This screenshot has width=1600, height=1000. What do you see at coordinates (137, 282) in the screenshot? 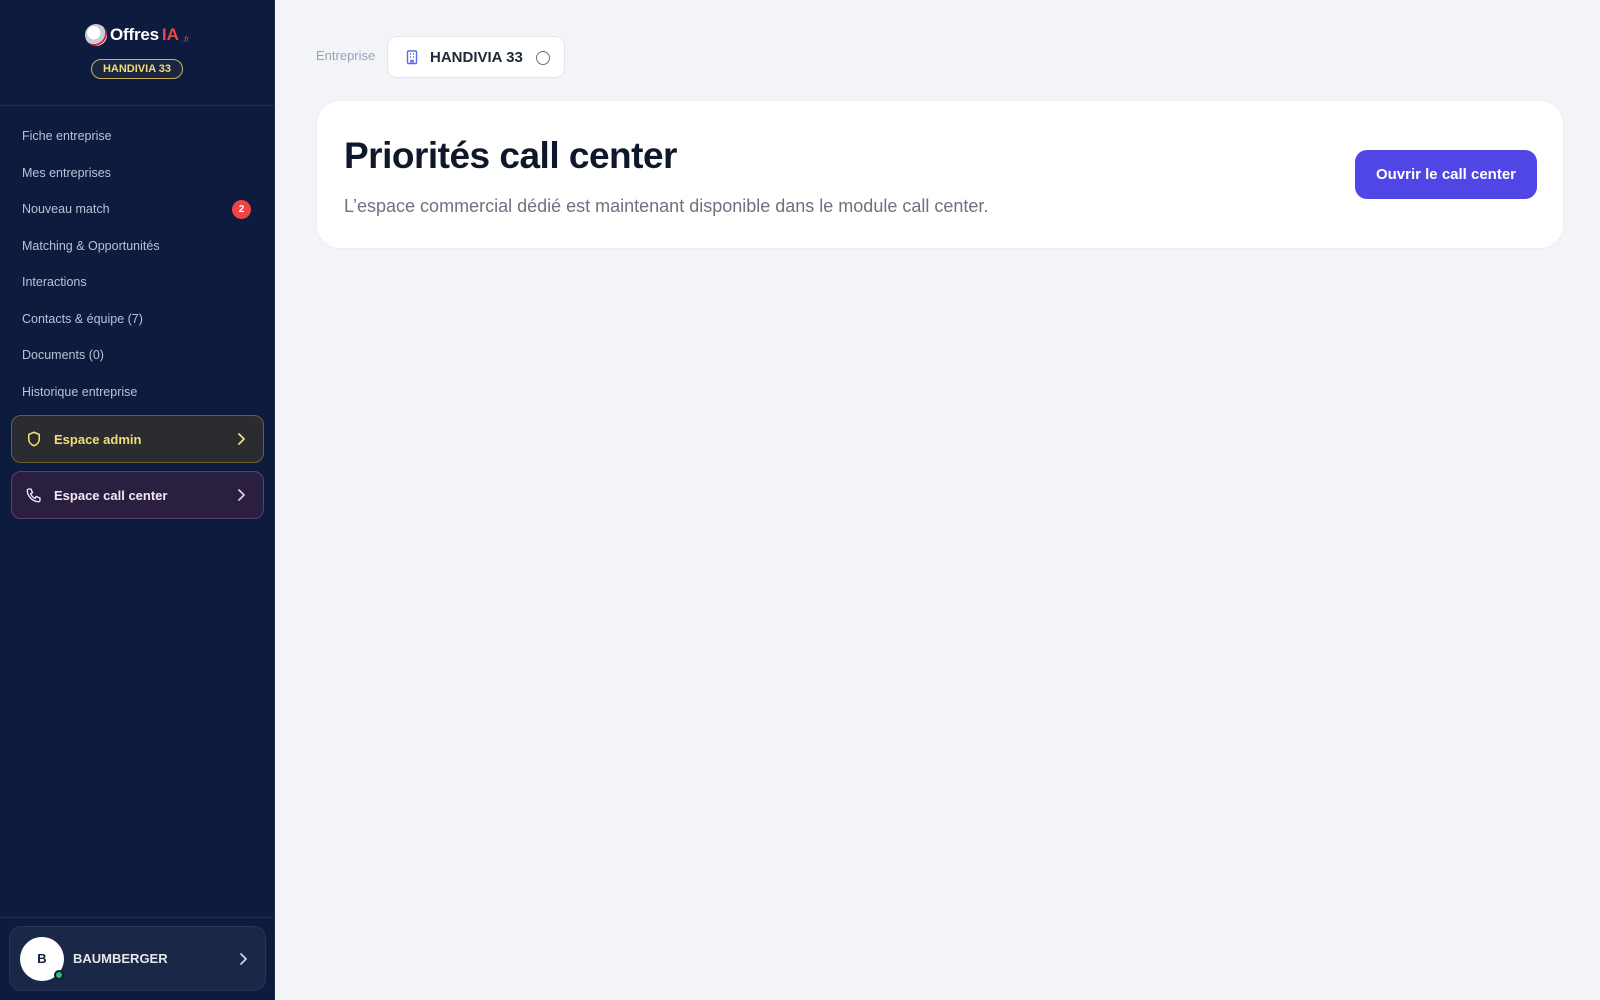
I see `sidebar-item-interactions: Interactions` at bounding box center [137, 282].